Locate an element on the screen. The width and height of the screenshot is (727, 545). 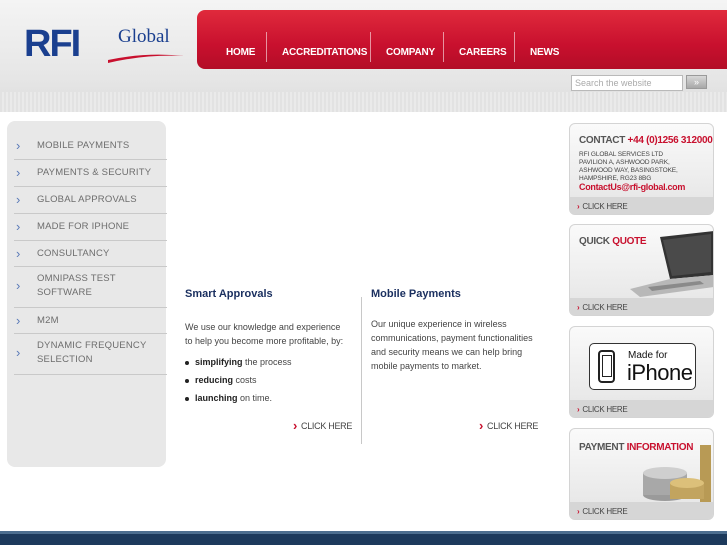
coins-image is located at coordinates (677, 474).